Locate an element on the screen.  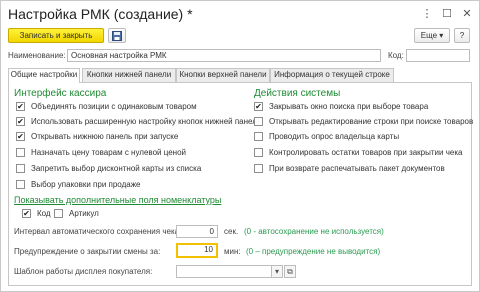
tab-current-row-info: Информация о текущей строке is located at coordinates (332, 75).